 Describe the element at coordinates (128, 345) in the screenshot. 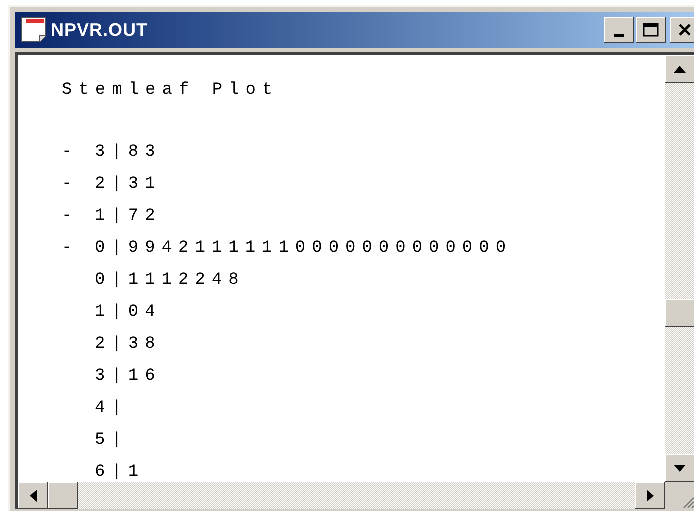

I see `stem-leaf-row: 2|38` at that location.